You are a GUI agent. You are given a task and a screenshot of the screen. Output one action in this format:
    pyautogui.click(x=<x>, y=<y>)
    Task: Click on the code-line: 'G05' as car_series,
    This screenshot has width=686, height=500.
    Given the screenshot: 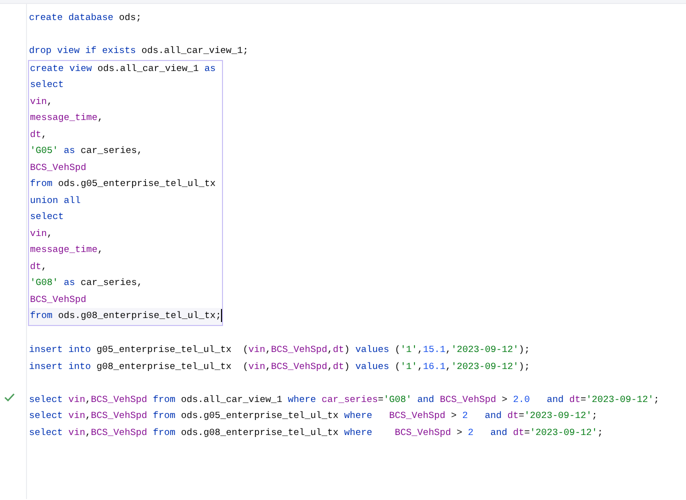 What is the action you would take?
    pyautogui.click(x=86, y=151)
    